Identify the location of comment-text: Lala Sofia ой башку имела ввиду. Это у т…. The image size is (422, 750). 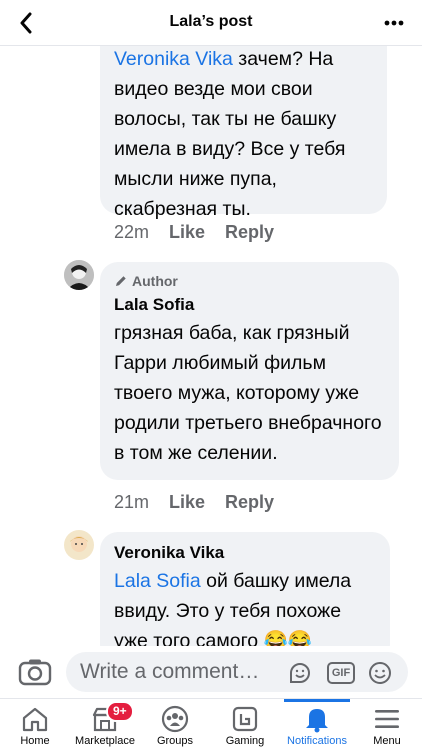
(233, 608).